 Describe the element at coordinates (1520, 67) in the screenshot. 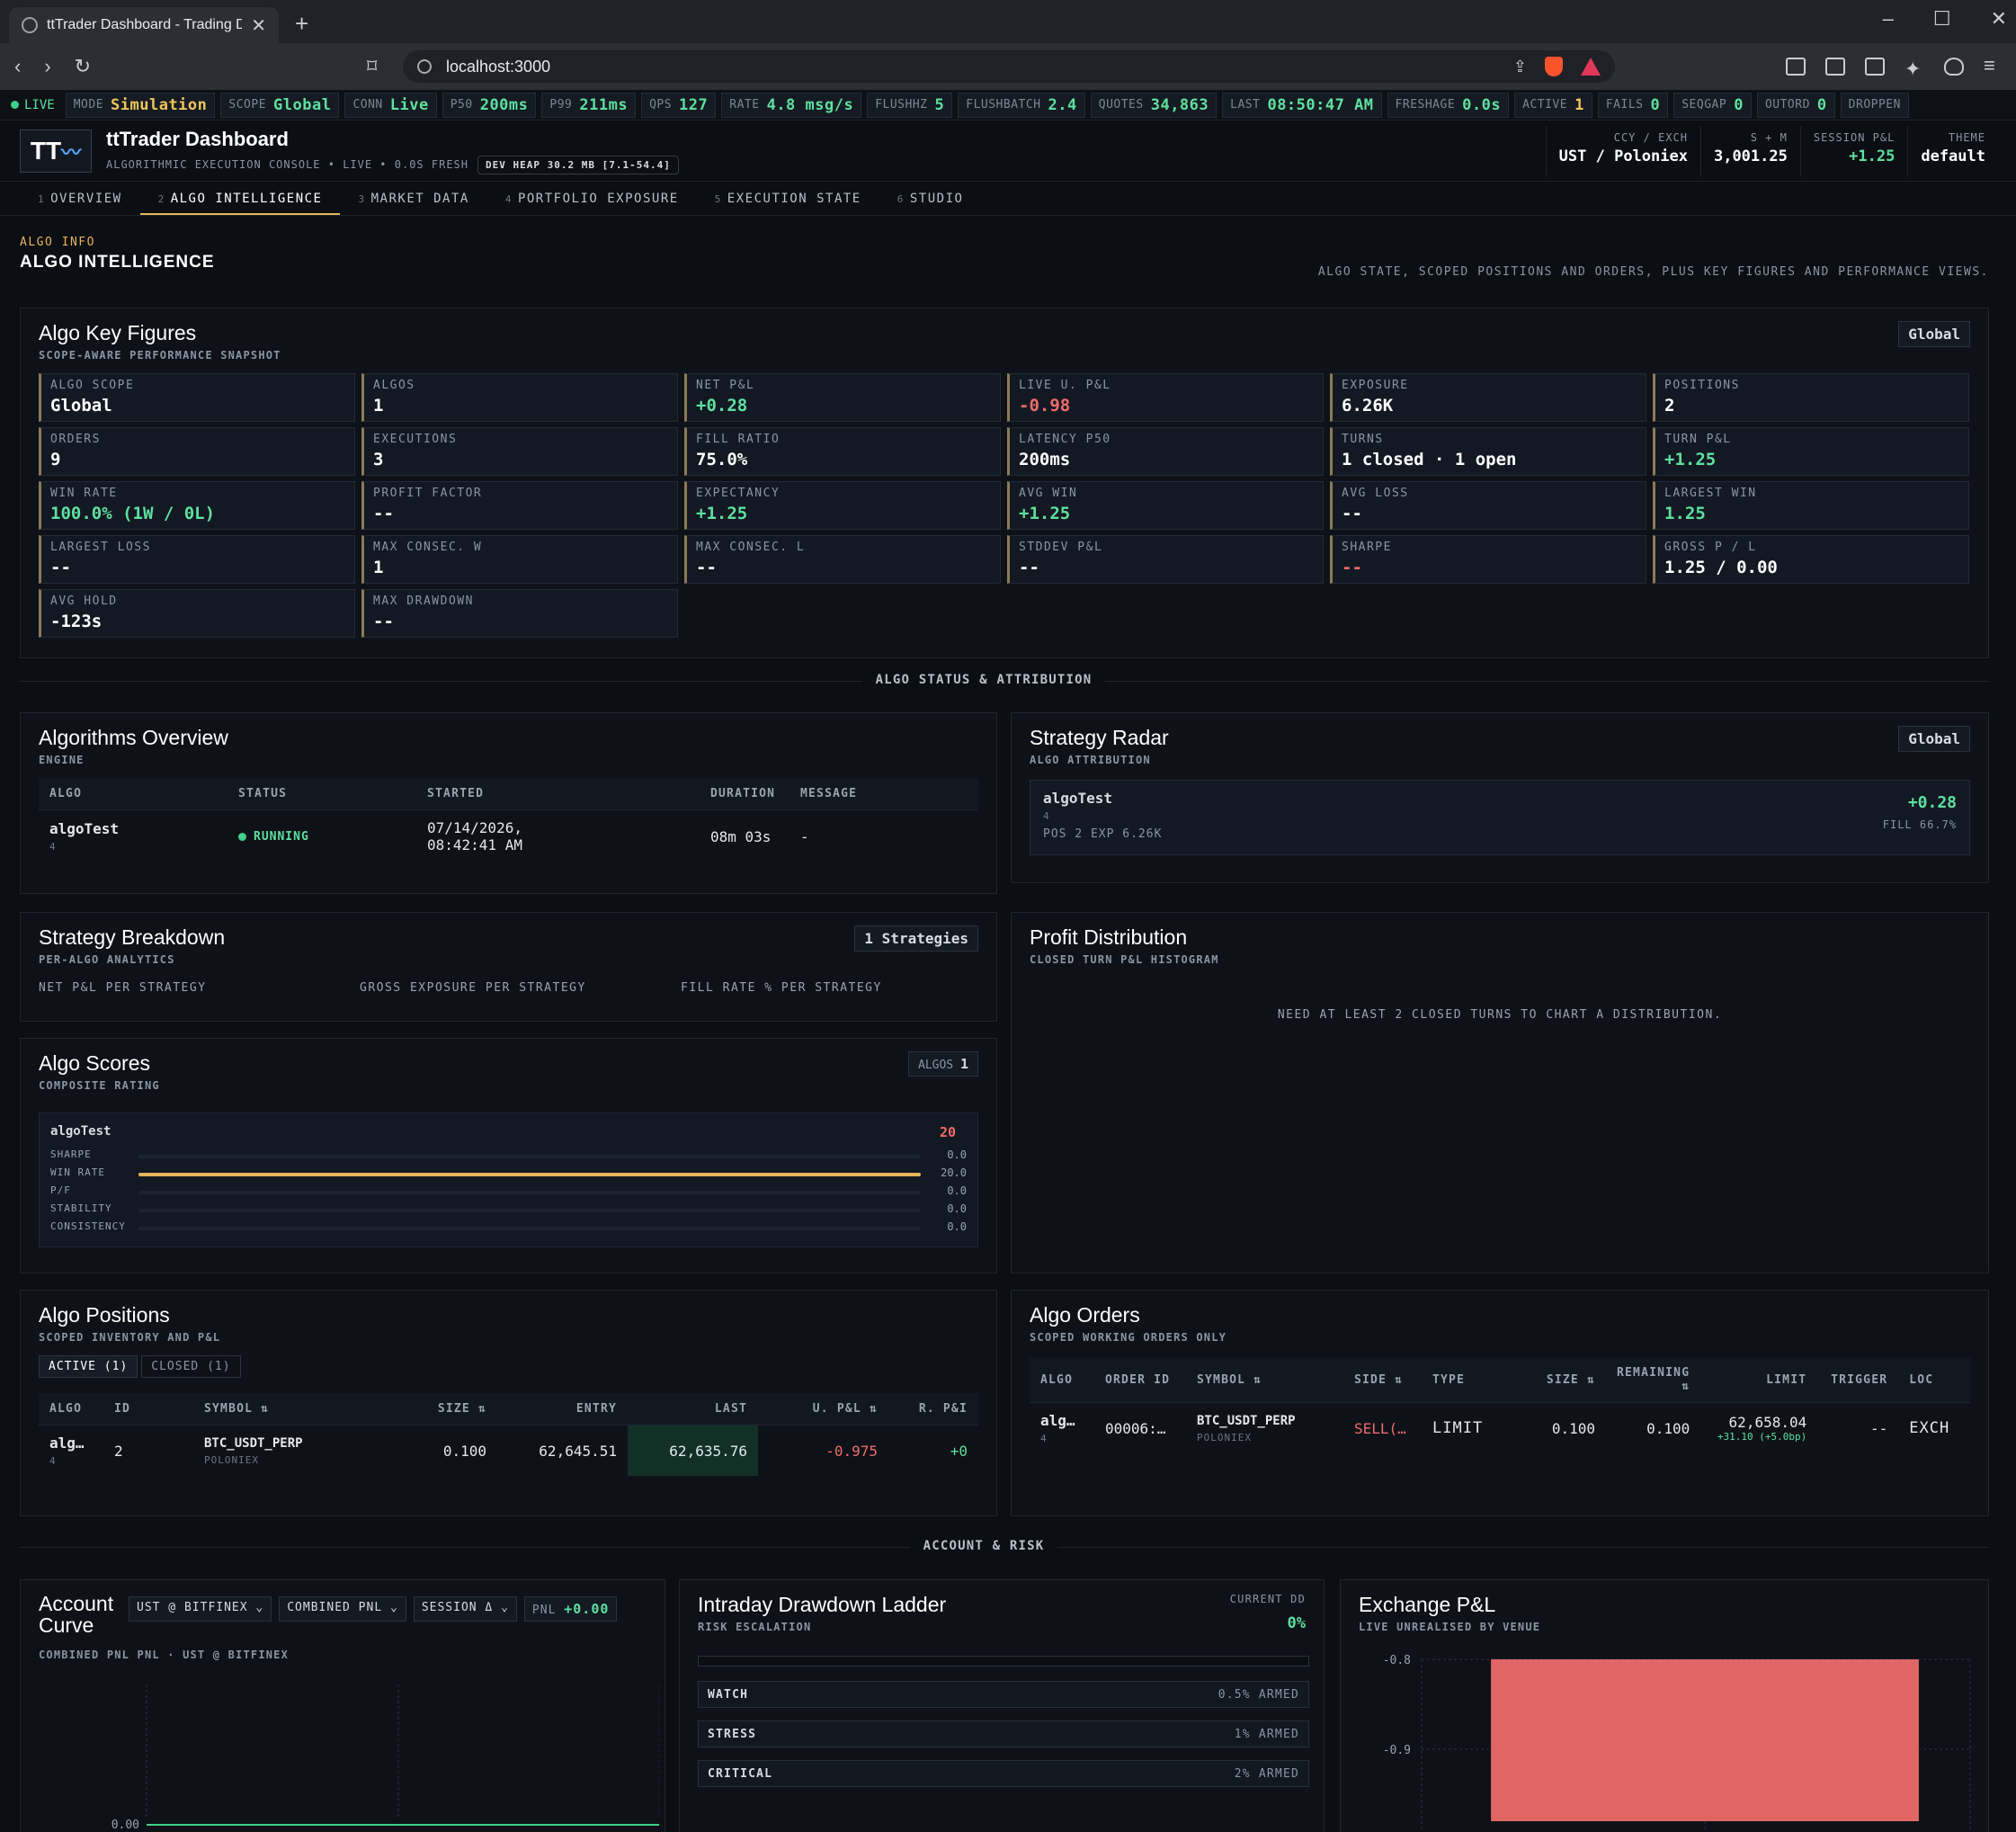

I see `share-icon: ⇪` at that location.